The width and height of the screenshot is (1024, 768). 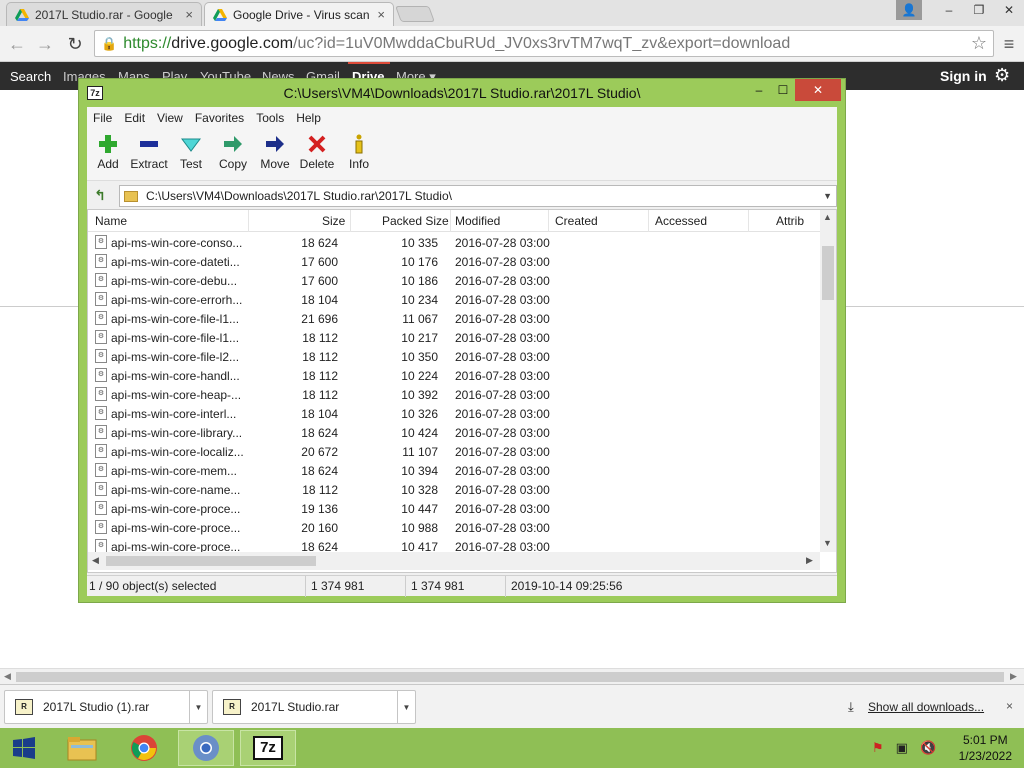 What do you see at coordinates (1002, 75) in the screenshot?
I see `gear-icon: ⚙` at bounding box center [1002, 75].